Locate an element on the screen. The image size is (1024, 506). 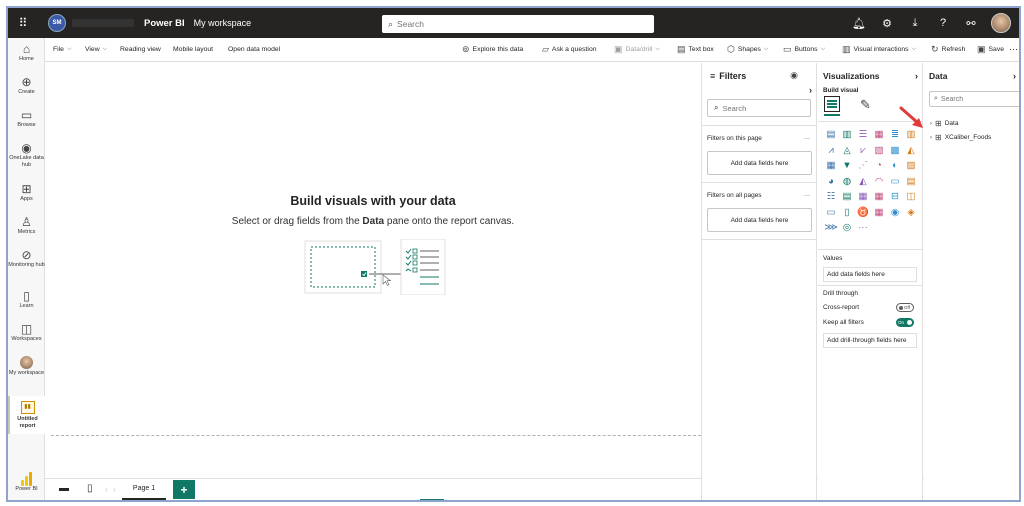
nav-browse: ▭ Browse is located at coordinates (26, 118).